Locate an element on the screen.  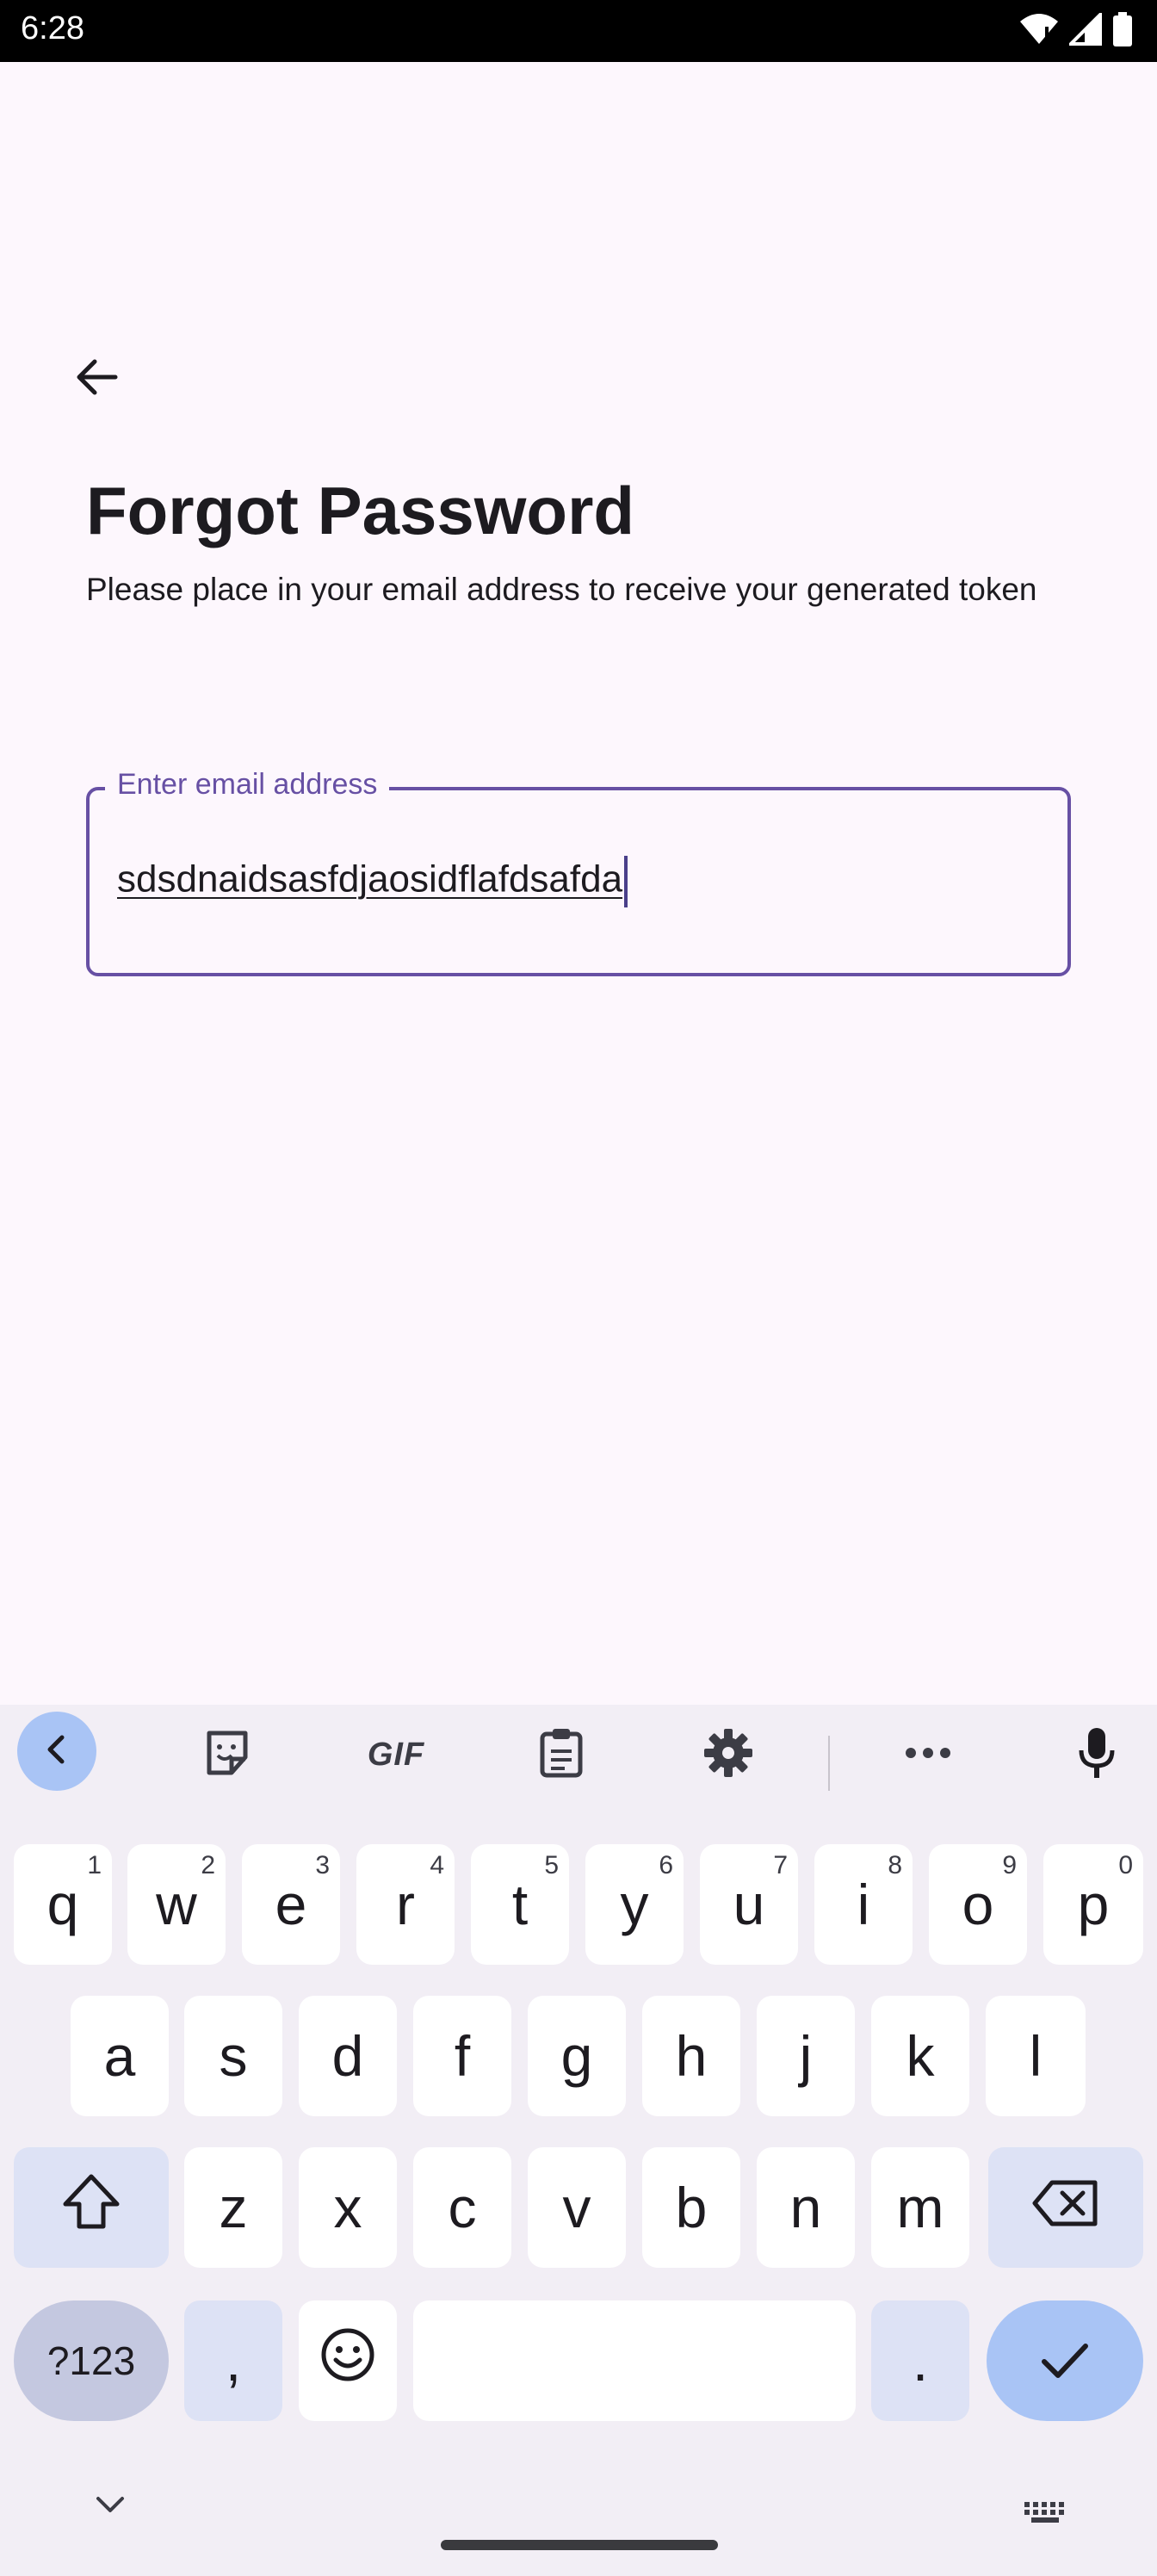
more-horizontal-icon is located at coordinates (928, 1755).